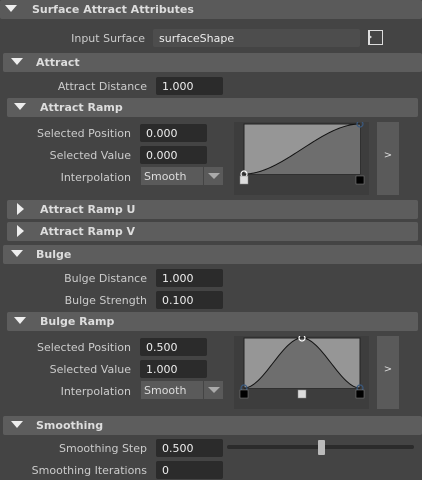 The width and height of the screenshot is (422, 480). Describe the element at coordinates (212, 321) in the screenshot. I see `section-header-bulge-ramp: Bulge Ramp` at that location.